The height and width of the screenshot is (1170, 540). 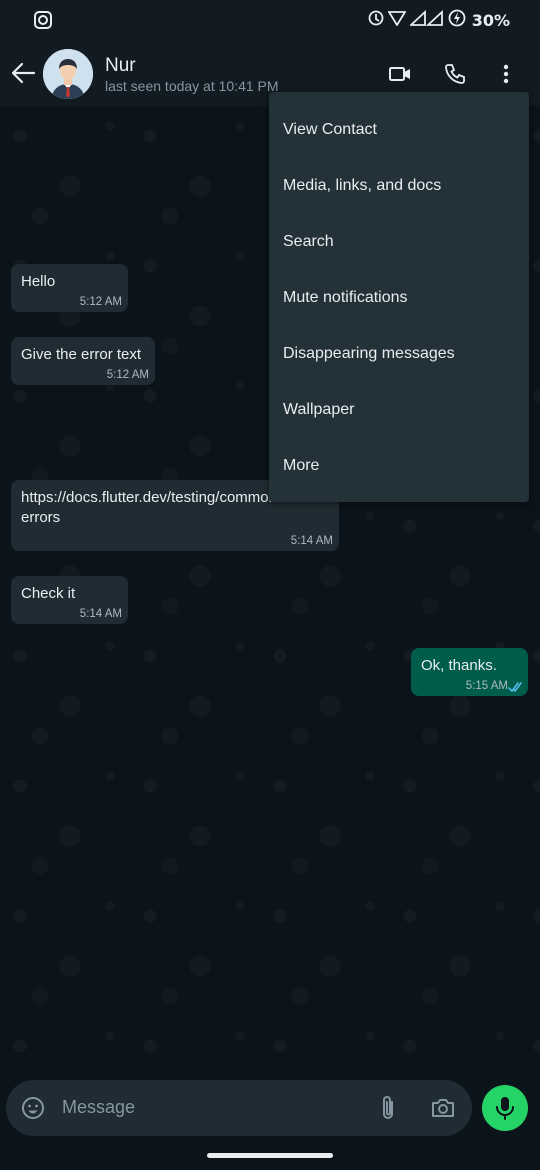 I want to click on message-text: Hello, so click(x=38, y=281).